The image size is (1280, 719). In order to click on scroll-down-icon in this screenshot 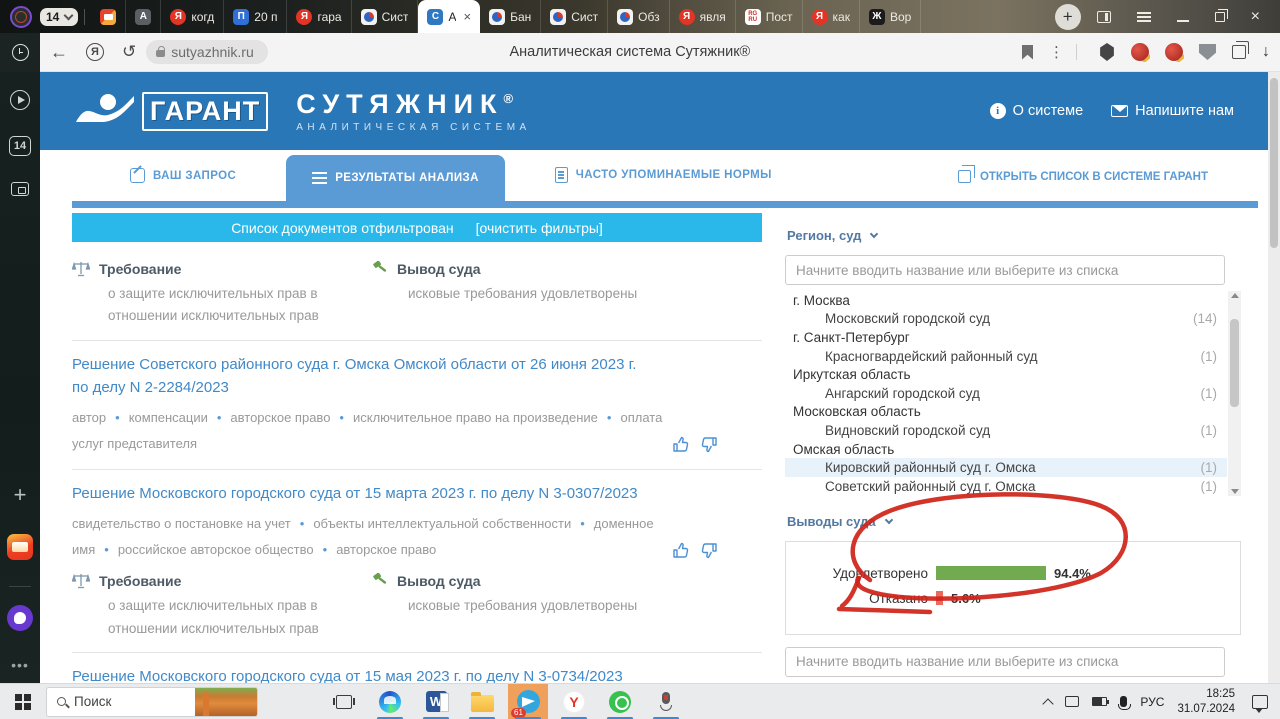, I will do `click(1234, 491)`.